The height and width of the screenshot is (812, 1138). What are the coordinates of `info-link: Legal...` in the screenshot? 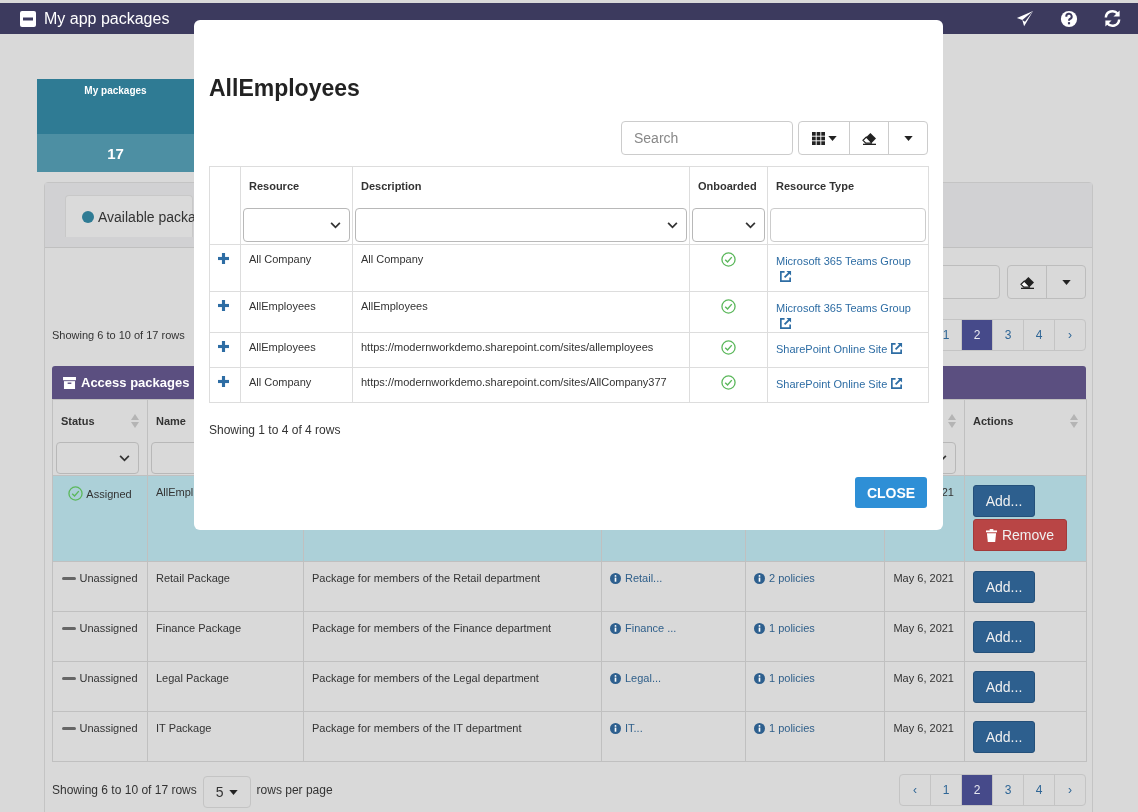 It's located at (636, 678).